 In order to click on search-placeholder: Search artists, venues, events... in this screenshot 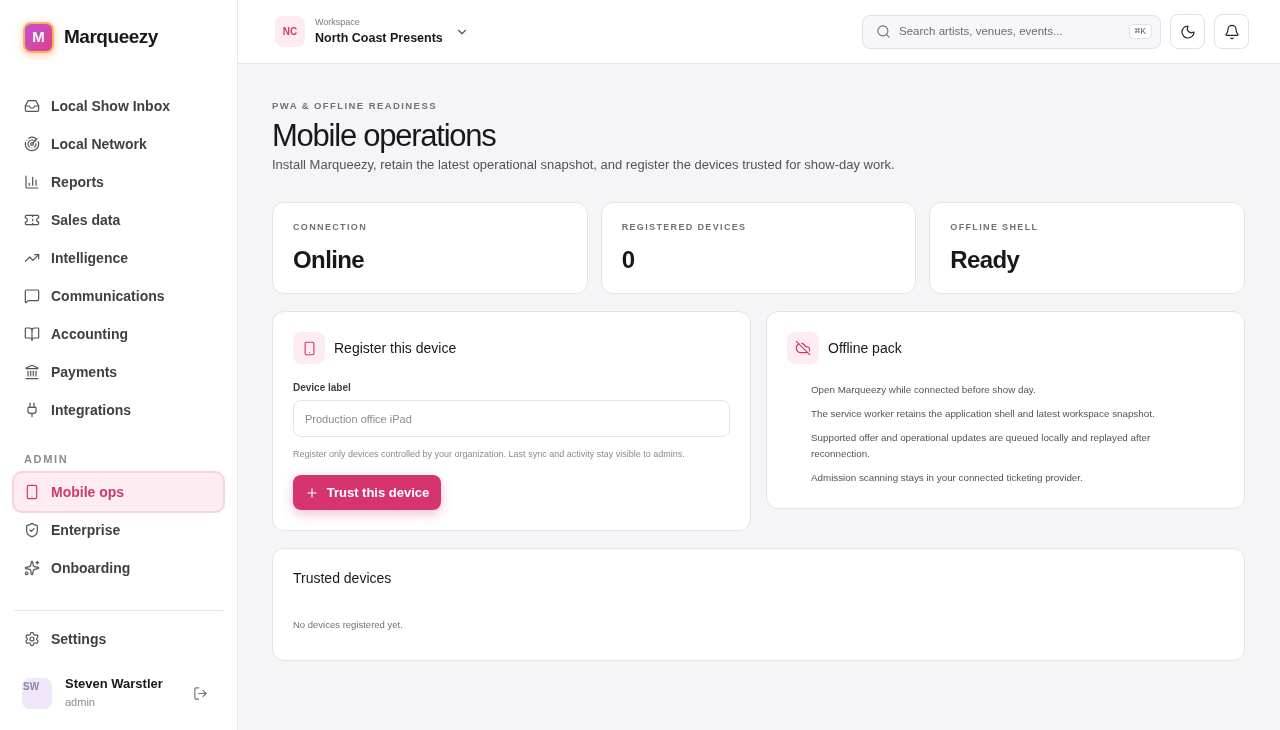, I will do `click(981, 31)`.